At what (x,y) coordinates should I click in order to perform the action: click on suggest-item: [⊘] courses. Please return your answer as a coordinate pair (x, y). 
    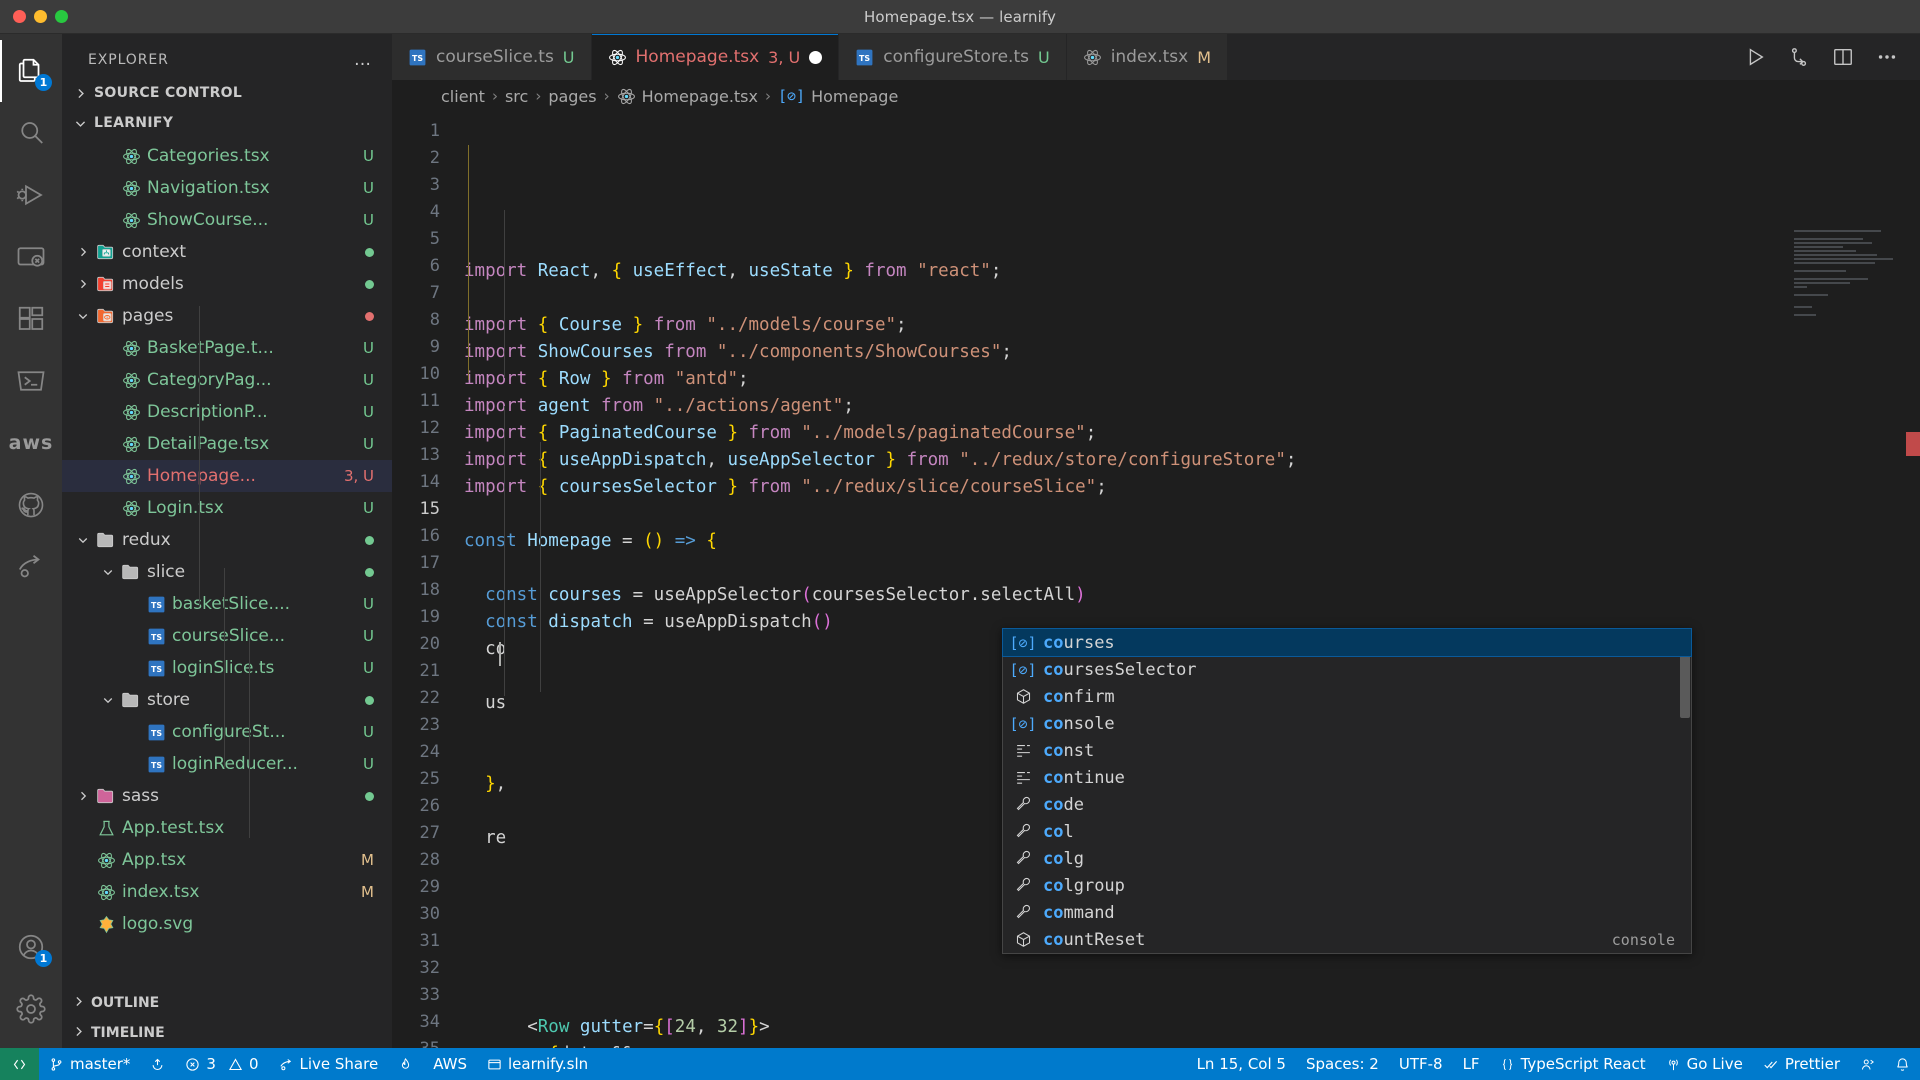
    Looking at the image, I should click on (1347, 642).